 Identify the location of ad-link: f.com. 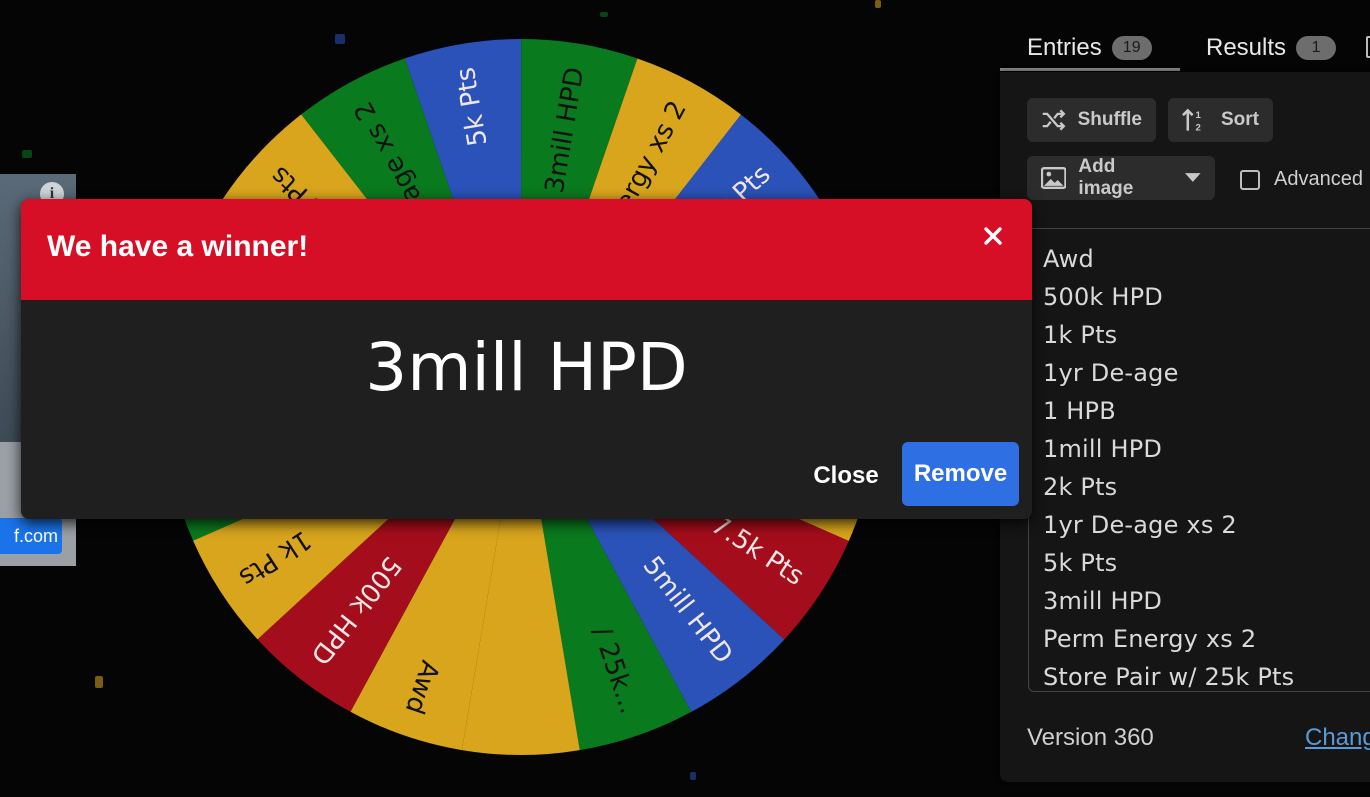
(31, 536).